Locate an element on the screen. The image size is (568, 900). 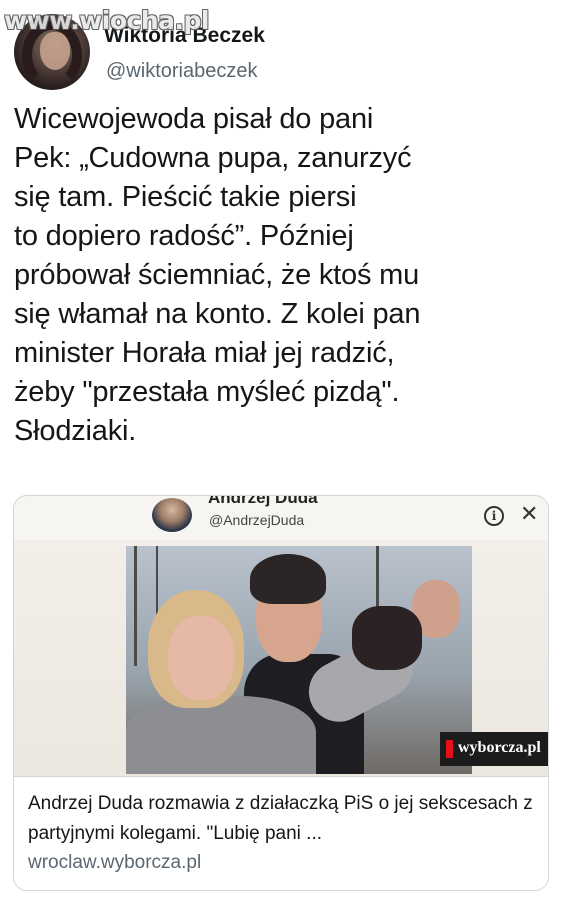
avatar-face is located at coordinates (55, 51).